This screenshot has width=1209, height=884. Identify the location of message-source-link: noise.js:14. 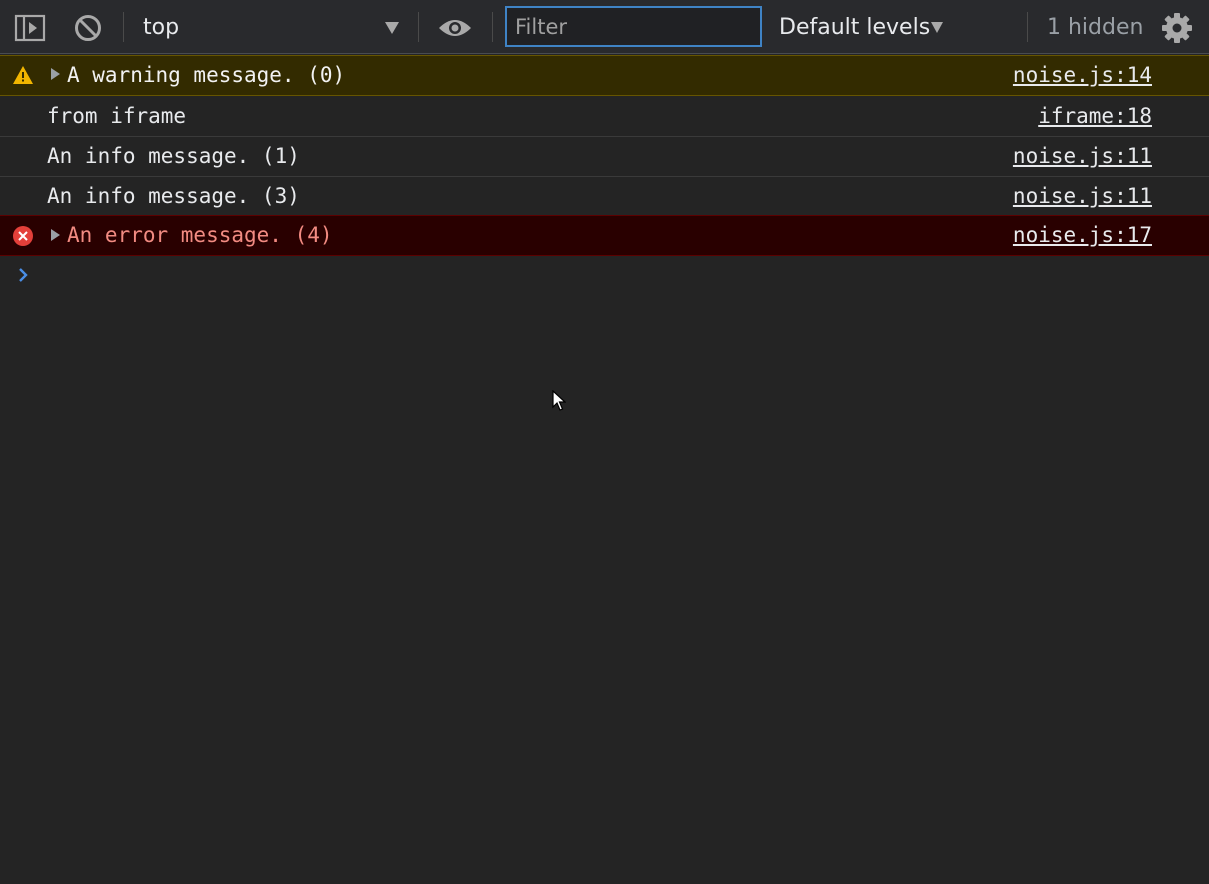
(1082, 75).